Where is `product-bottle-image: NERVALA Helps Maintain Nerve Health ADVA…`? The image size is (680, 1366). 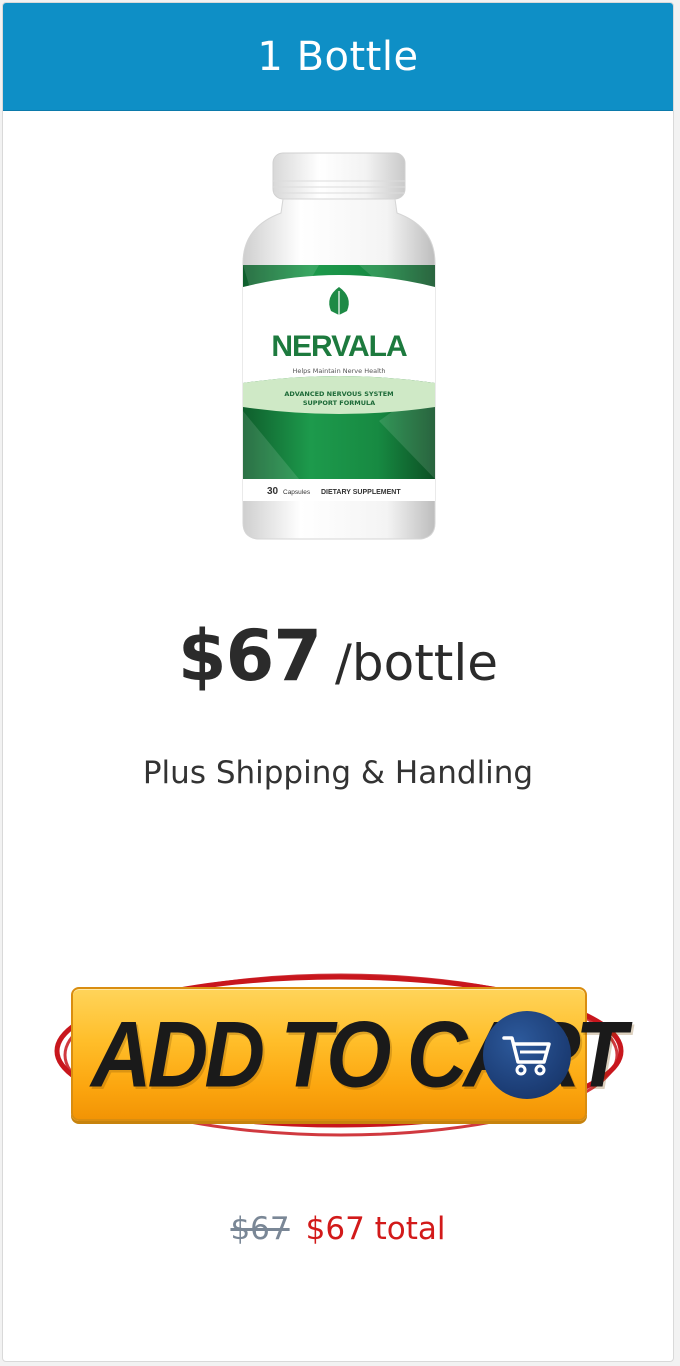 product-bottle-image: NERVALA Helps Maintain Nerve Health ADVA… is located at coordinates (339, 346).